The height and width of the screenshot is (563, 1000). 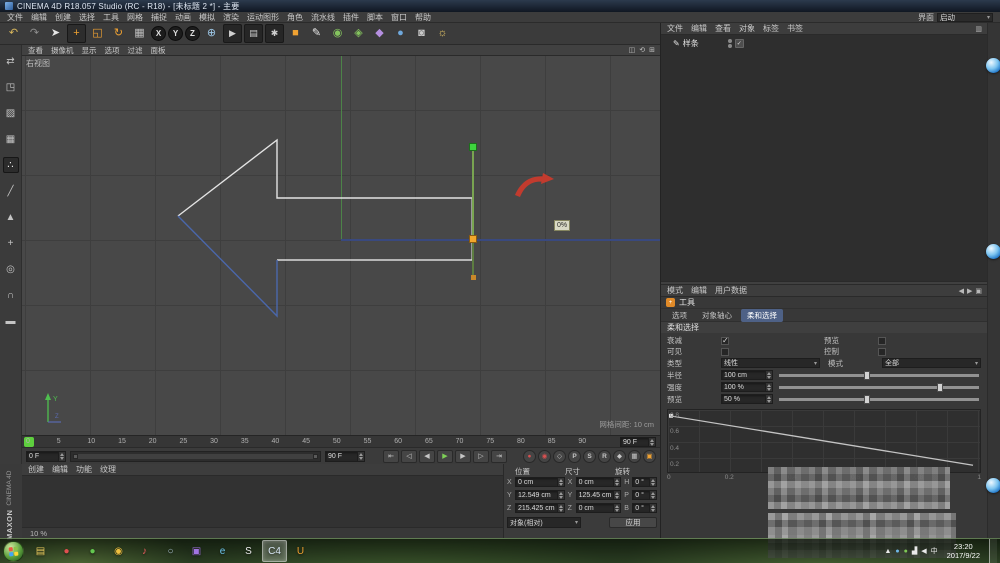 I want to click on range-end-grip, so click(x=315, y=456).